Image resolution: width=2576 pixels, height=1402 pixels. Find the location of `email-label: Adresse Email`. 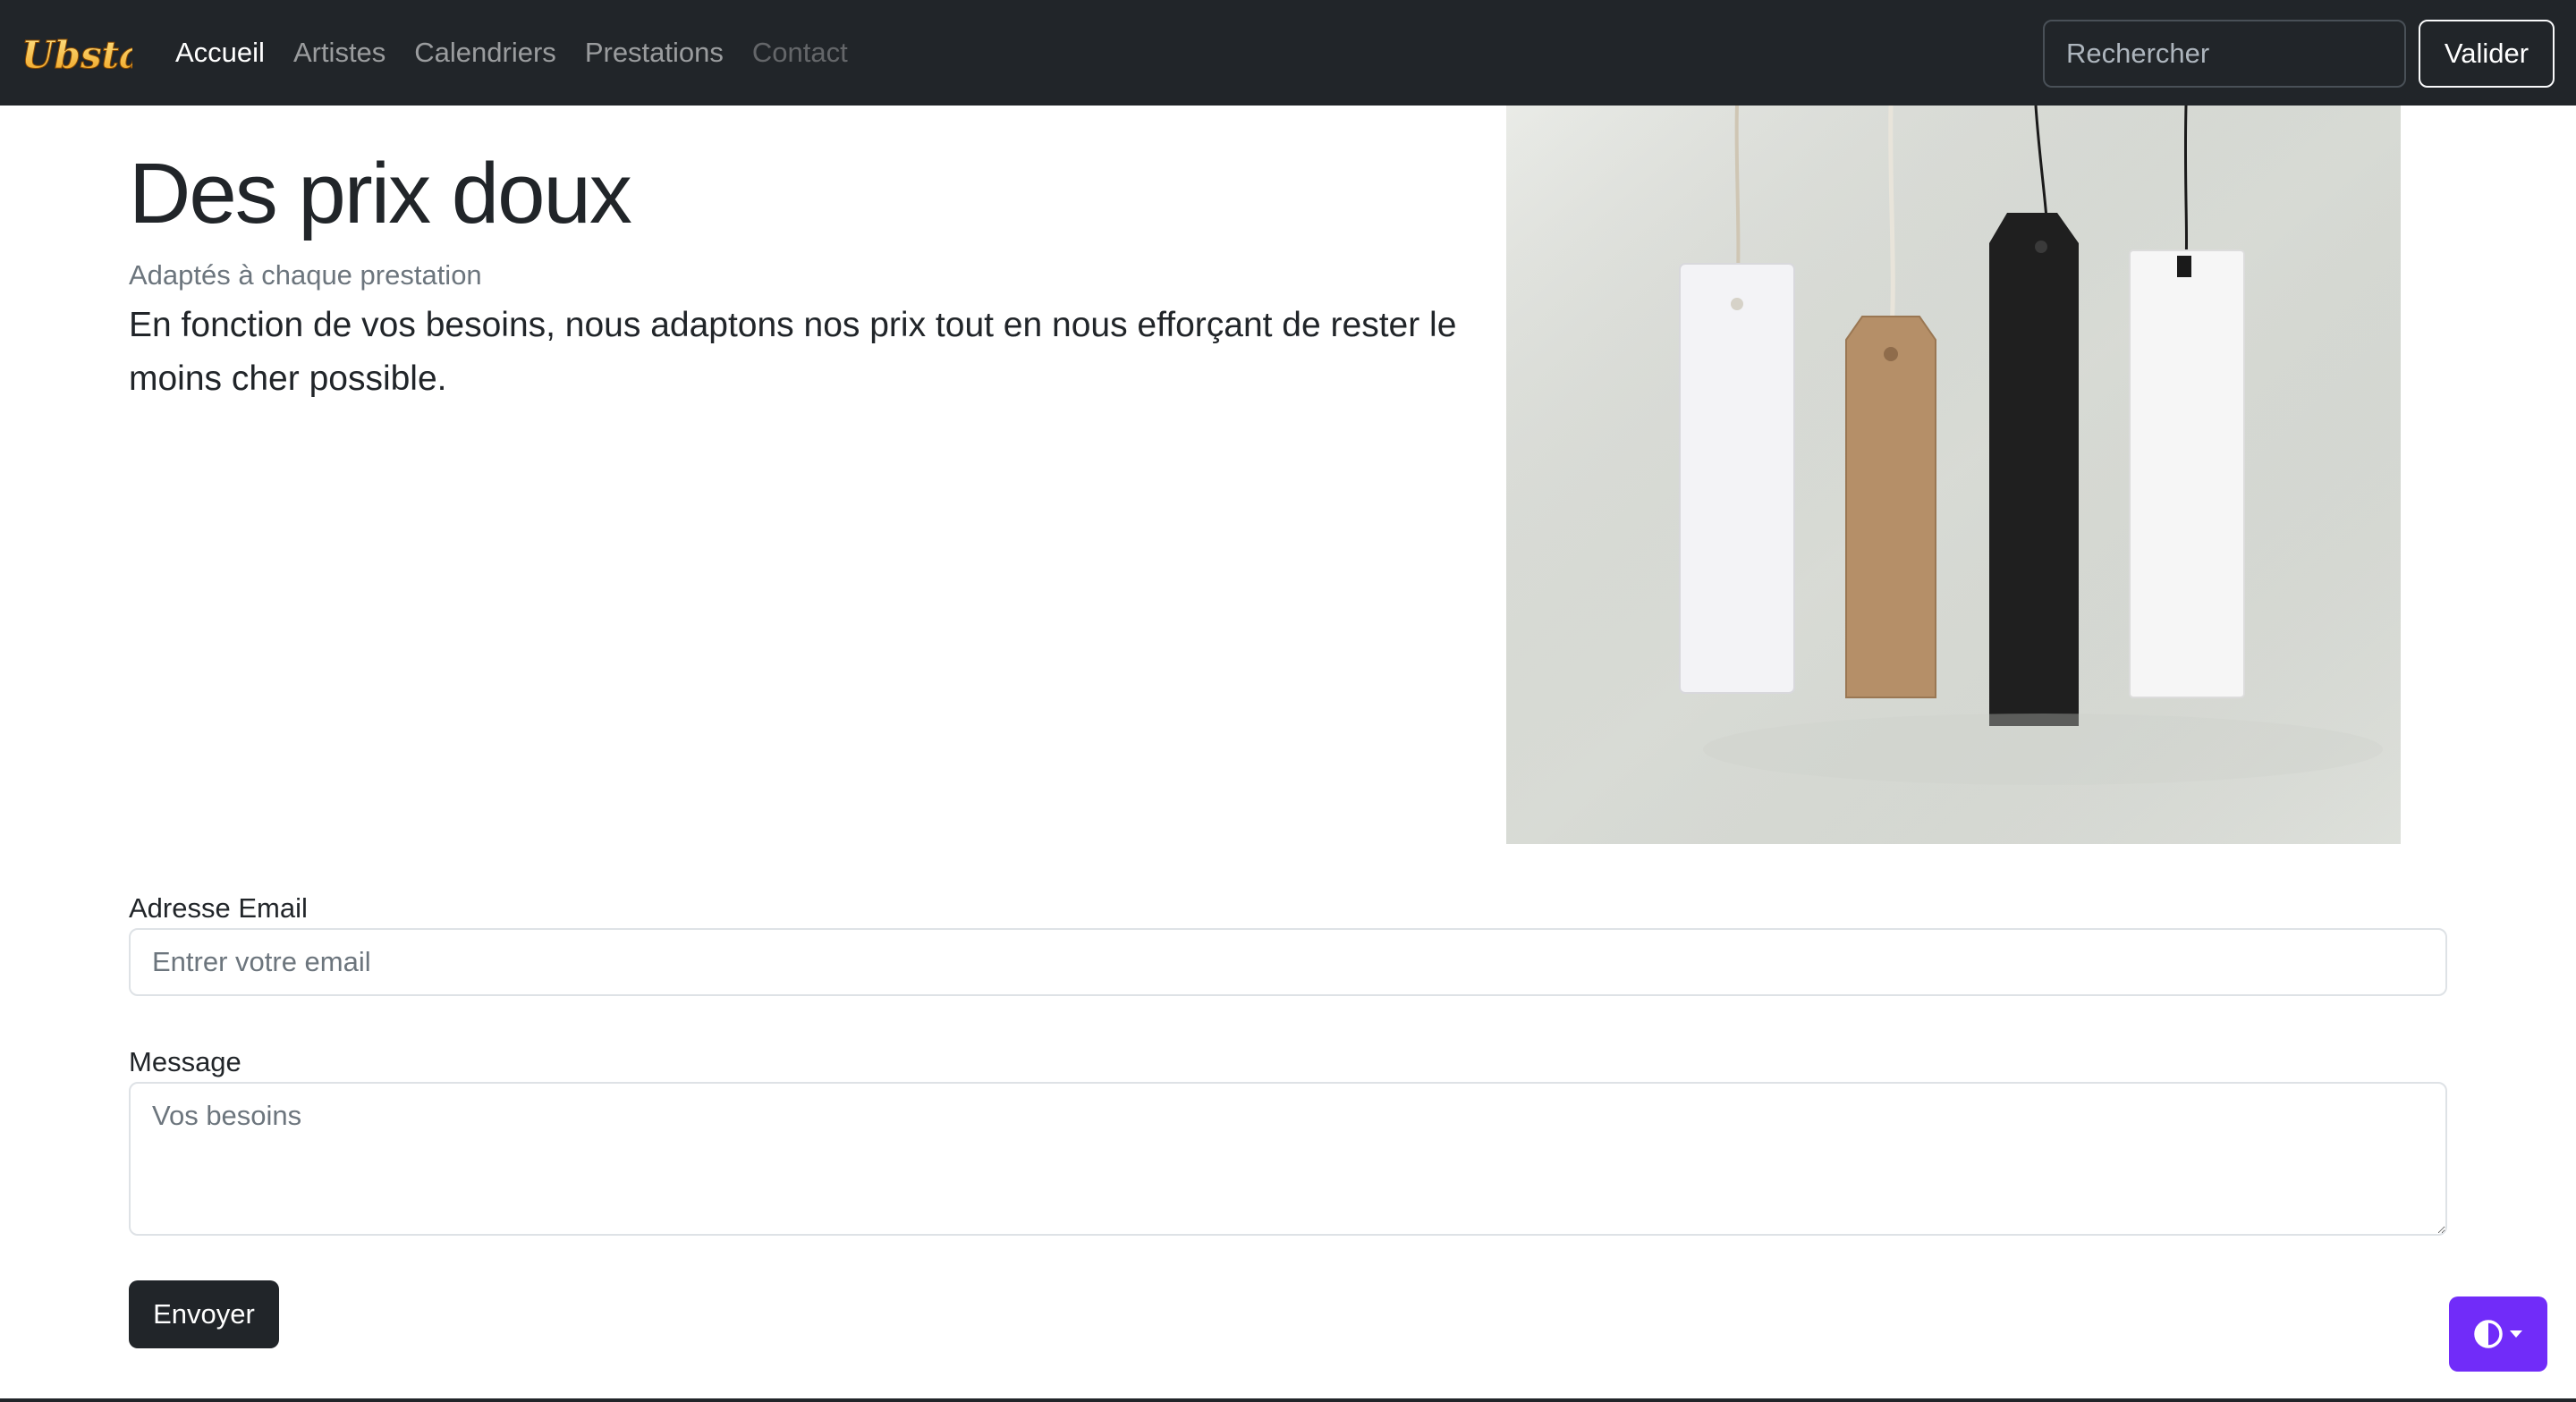

email-label: Adresse Email is located at coordinates (218, 908).